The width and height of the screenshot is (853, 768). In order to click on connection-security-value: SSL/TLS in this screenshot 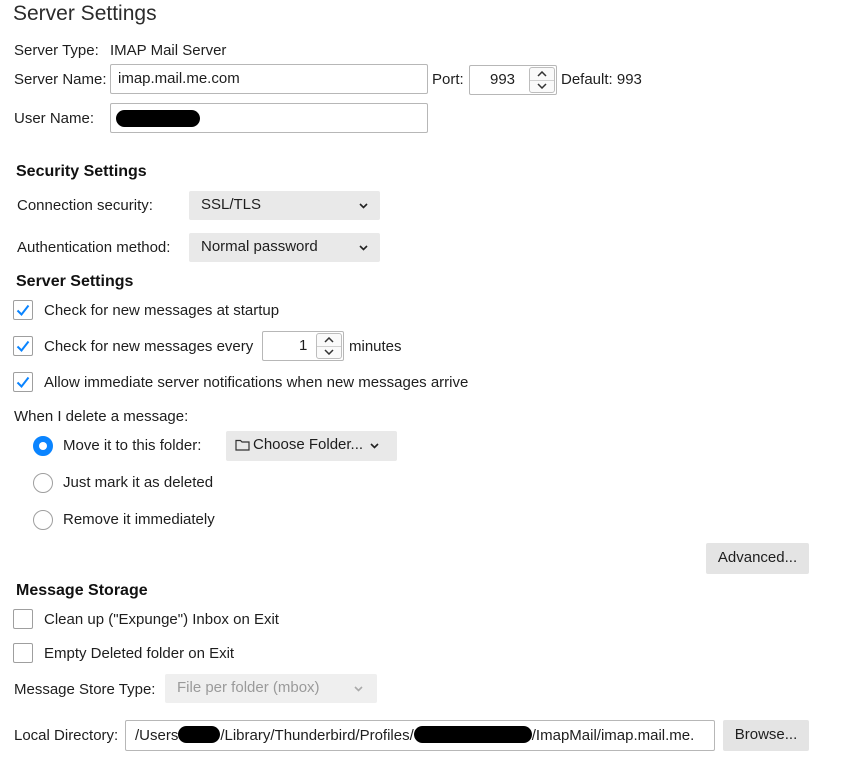, I will do `click(231, 204)`.